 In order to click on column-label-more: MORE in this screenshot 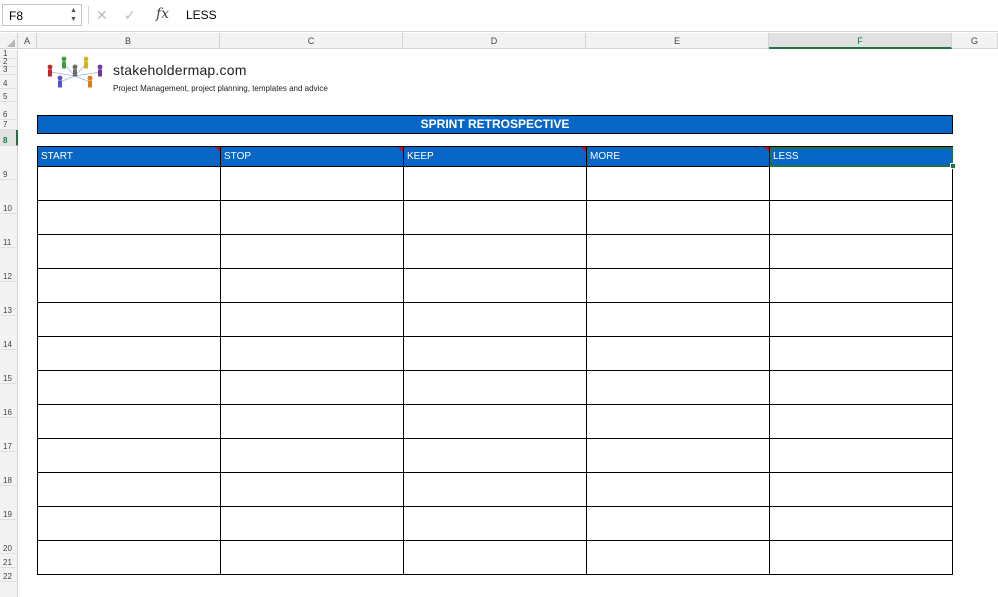, I will do `click(678, 156)`.